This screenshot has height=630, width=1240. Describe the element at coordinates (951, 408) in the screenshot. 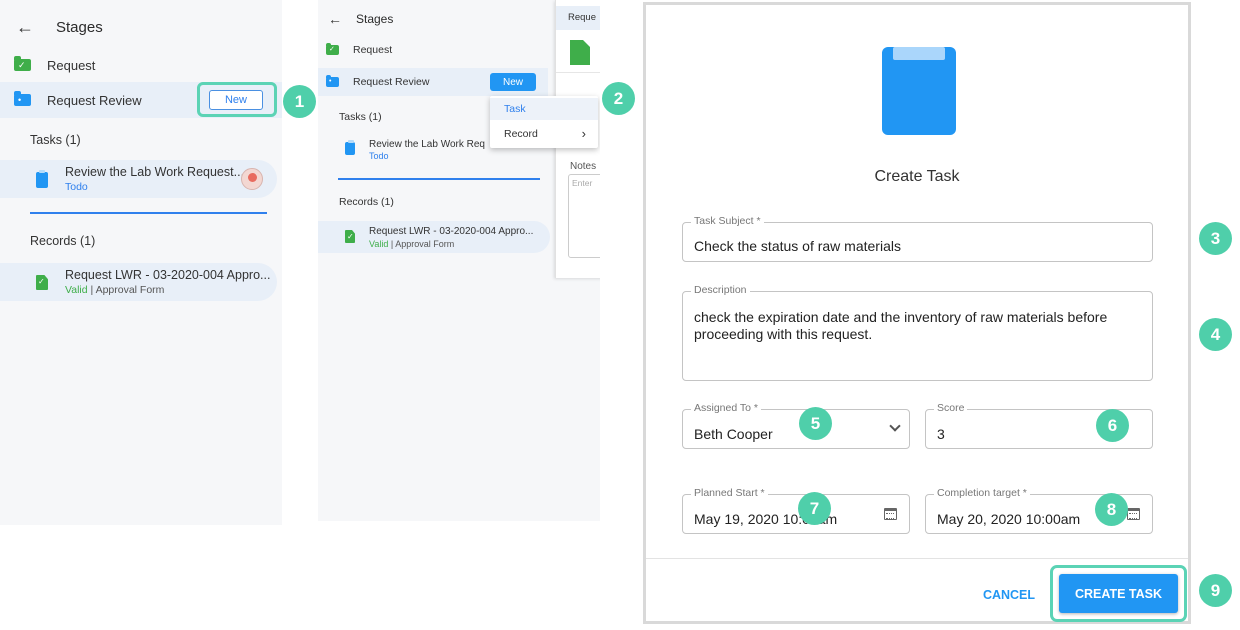

I see `field-label: Score` at that location.